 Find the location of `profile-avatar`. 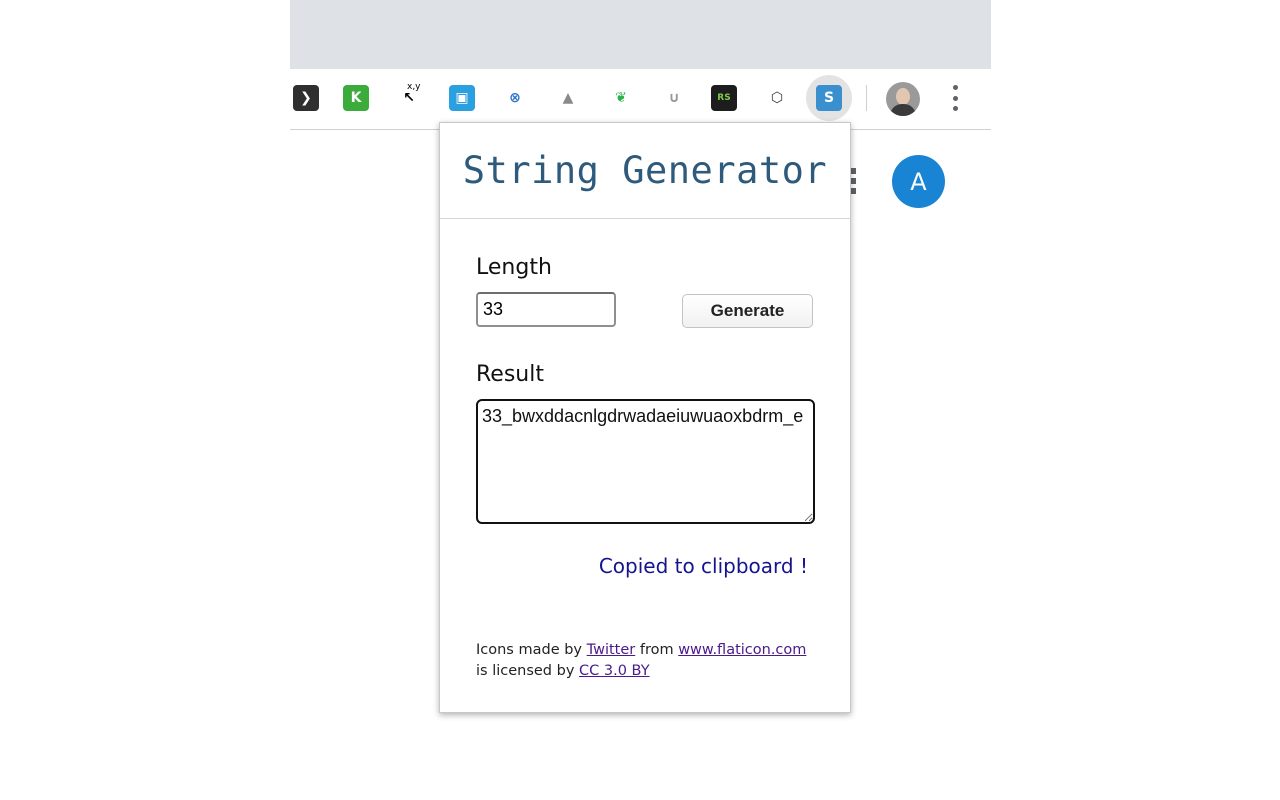

profile-avatar is located at coordinates (903, 99).